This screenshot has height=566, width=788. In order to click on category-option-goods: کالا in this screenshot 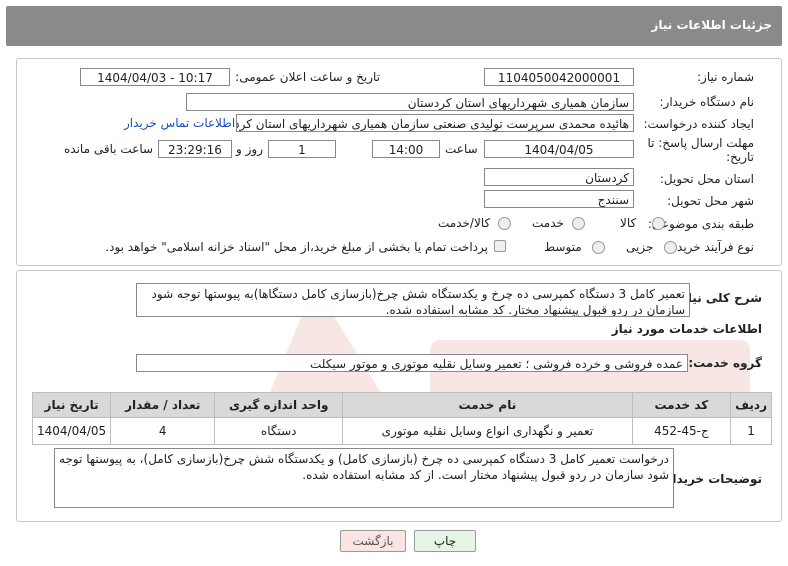, I will do `click(628, 223)`.